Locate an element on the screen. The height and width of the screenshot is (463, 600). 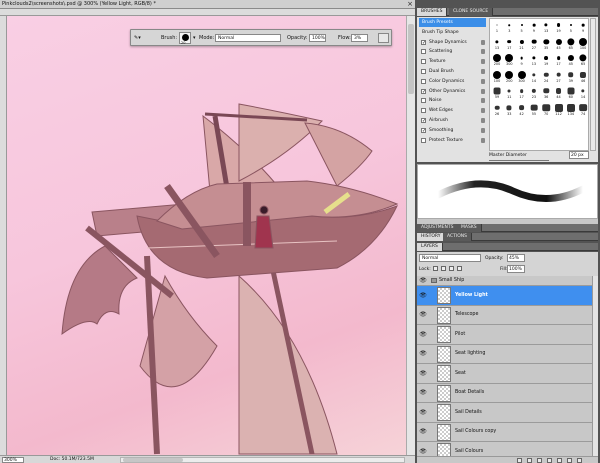
new-group-icon is located at coordinates (559, 460).